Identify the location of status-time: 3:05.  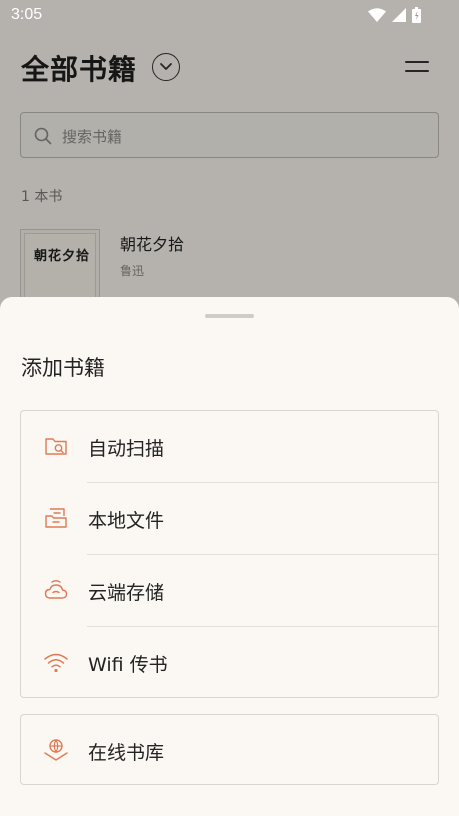
(27, 14).